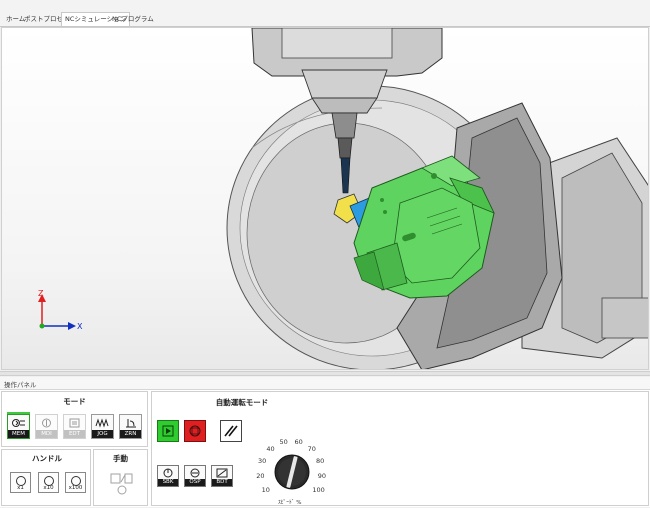  I want to click on panel-splitter, so click(325, 373).